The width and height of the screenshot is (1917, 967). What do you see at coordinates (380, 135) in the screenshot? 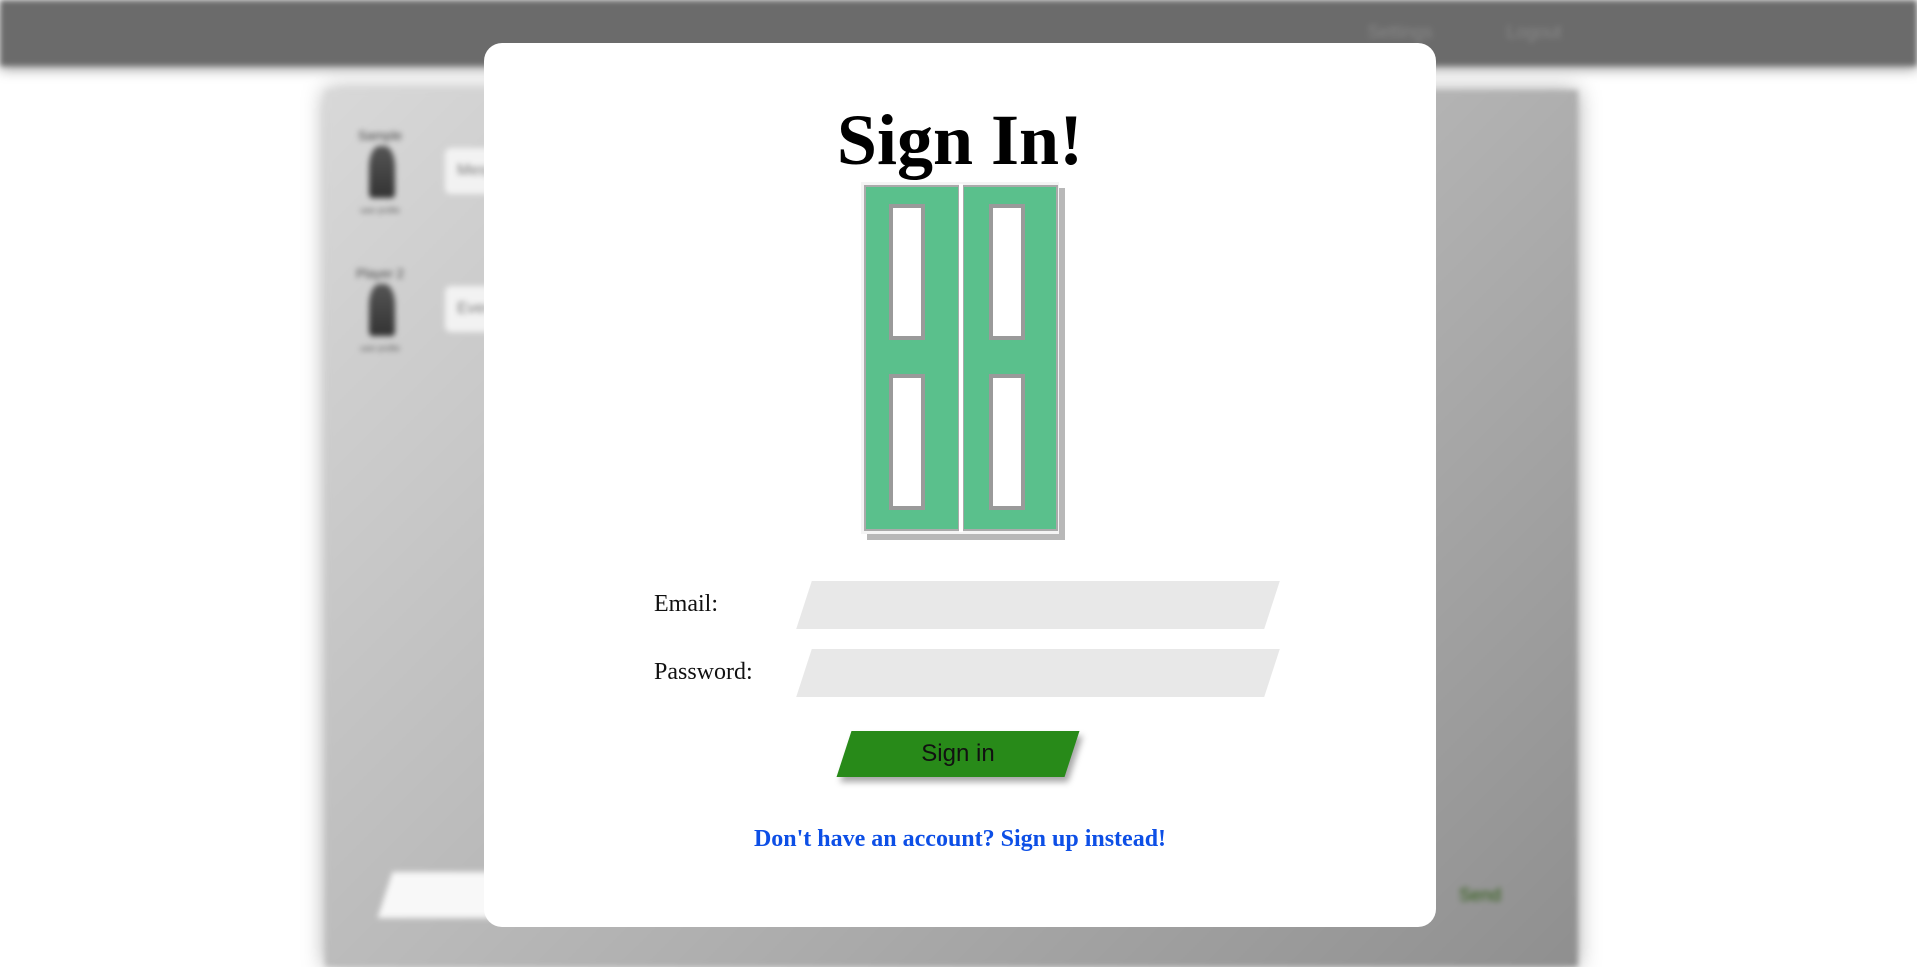
I see `entry-name: Sample` at bounding box center [380, 135].